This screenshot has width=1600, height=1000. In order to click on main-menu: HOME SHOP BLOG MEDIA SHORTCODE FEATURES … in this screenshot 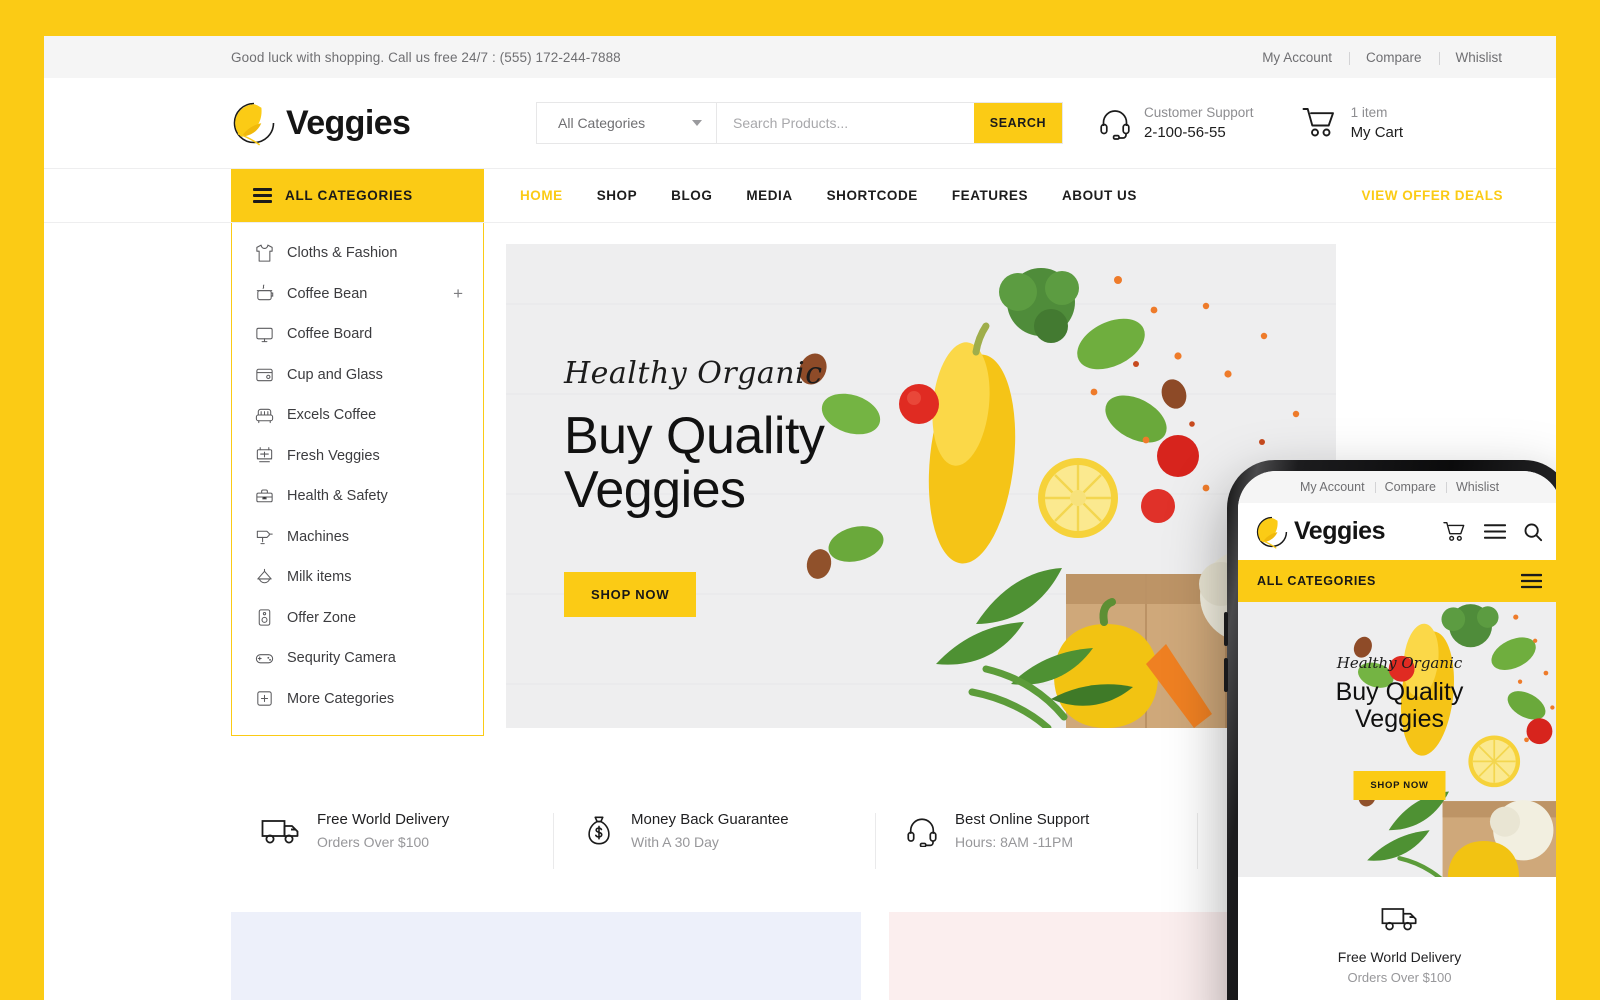, I will do `click(1020, 195)`.